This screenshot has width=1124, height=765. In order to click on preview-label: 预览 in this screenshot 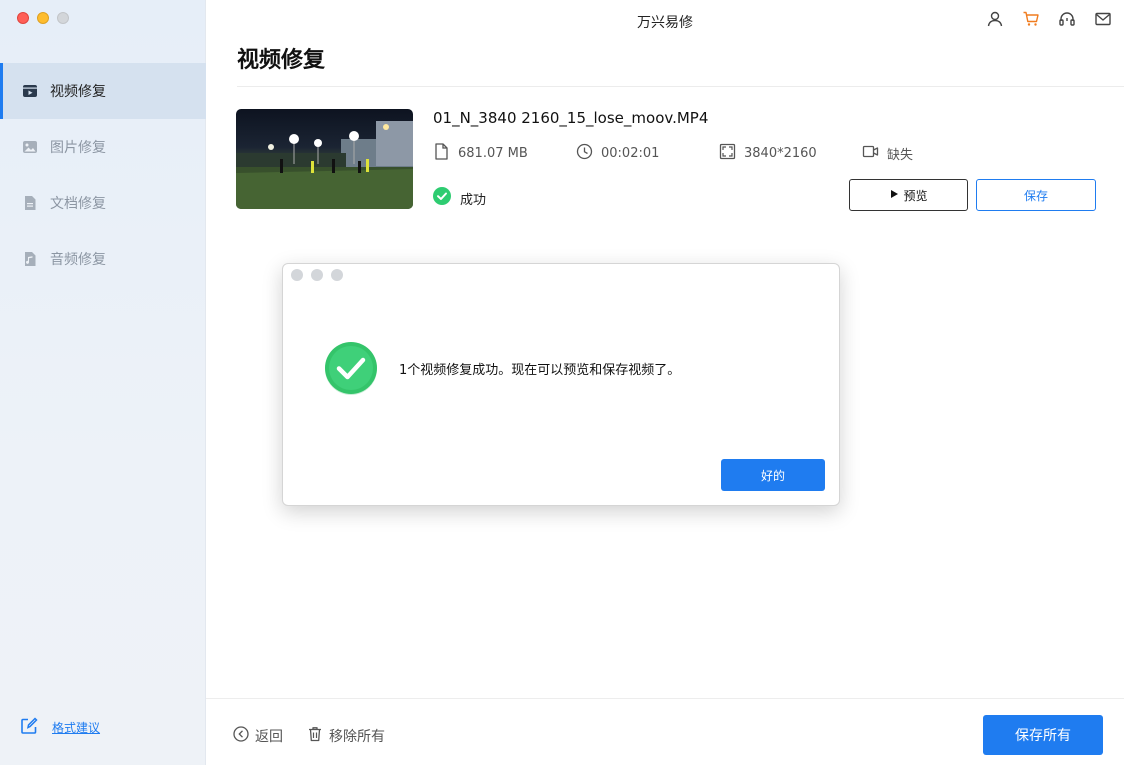, I will do `click(915, 195)`.